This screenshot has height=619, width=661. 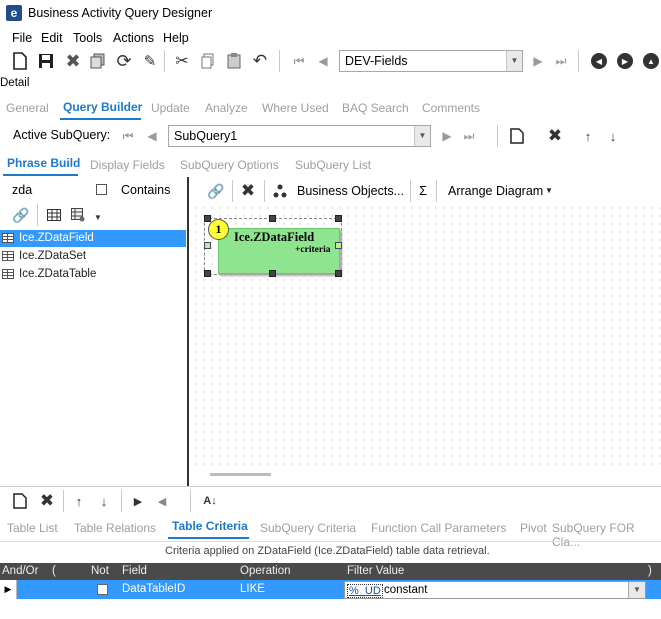 What do you see at coordinates (124, 61) in the screenshot?
I see `refresh-icon: ⟳` at bounding box center [124, 61].